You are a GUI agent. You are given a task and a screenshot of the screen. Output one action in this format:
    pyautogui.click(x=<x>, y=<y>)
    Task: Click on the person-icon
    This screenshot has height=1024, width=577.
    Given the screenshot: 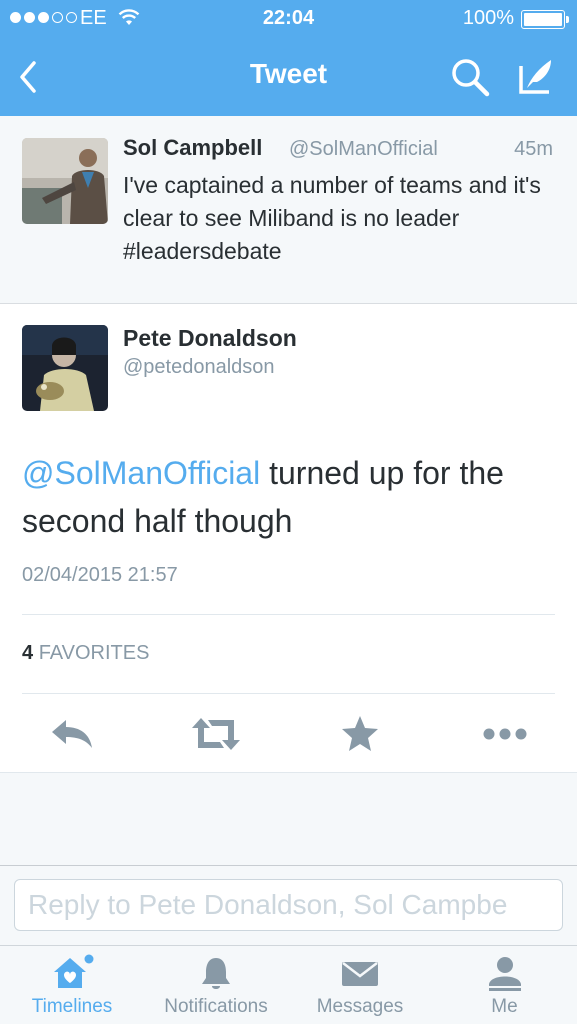 What is the action you would take?
    pyautogui.click(x=504, y=974)
    